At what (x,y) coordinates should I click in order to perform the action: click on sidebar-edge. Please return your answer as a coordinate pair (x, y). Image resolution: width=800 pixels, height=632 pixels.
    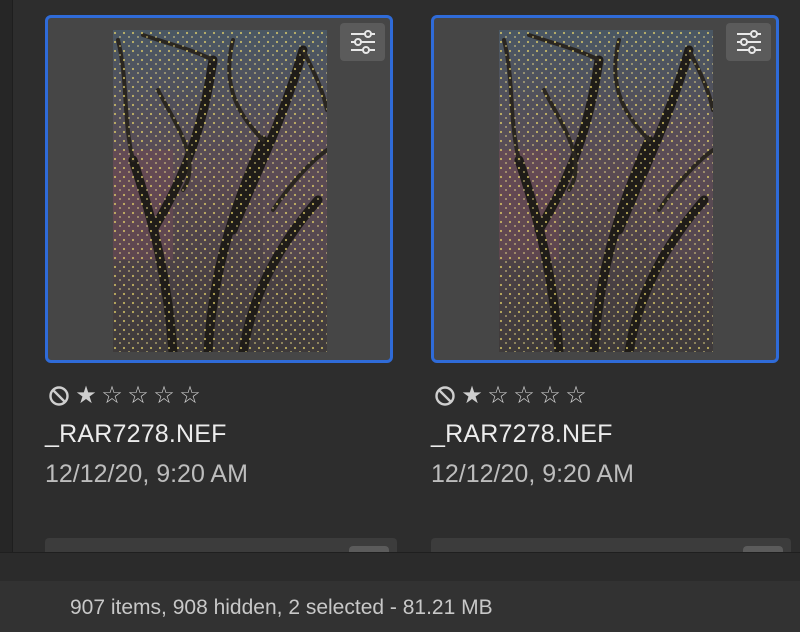
    Looking at the image, I should click on (6, 276).